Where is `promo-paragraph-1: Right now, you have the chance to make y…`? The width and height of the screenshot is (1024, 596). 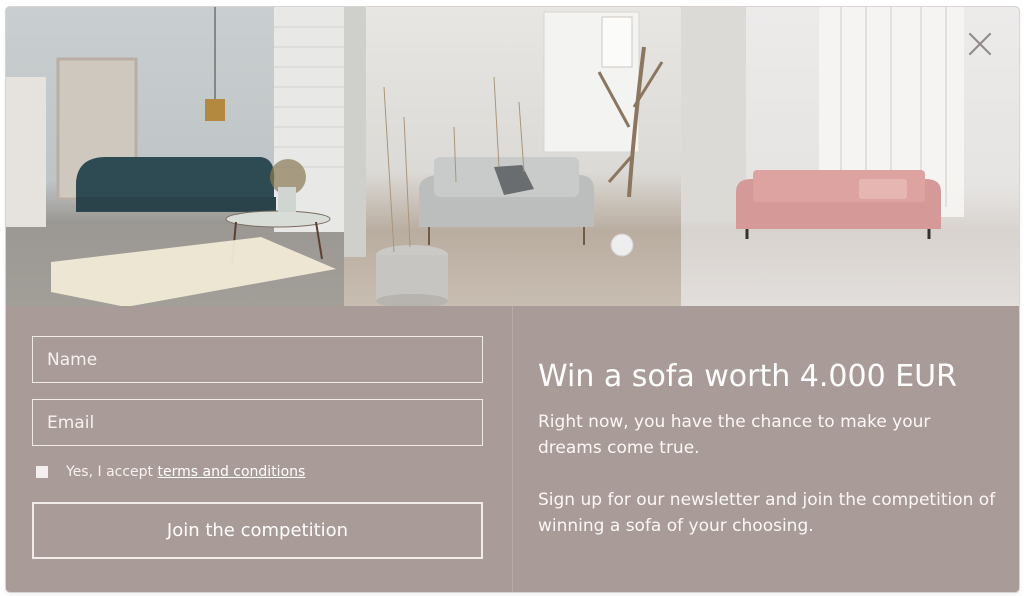 promo-paragraph-1: Right now, you have the chance to make y… is located at coordinates (734, 435).